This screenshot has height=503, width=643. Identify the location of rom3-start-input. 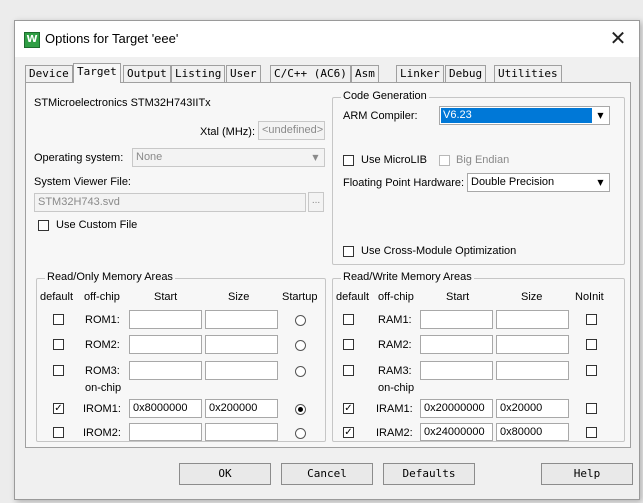
(165, 370).